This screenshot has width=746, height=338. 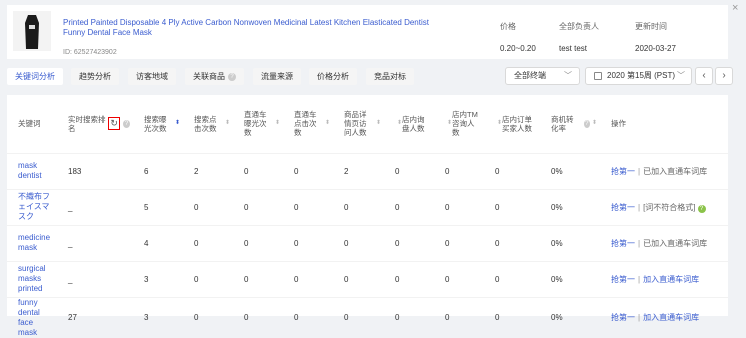 I want to click on terminal-select: 全部终端 ﹀, so click(x=542, y=76).